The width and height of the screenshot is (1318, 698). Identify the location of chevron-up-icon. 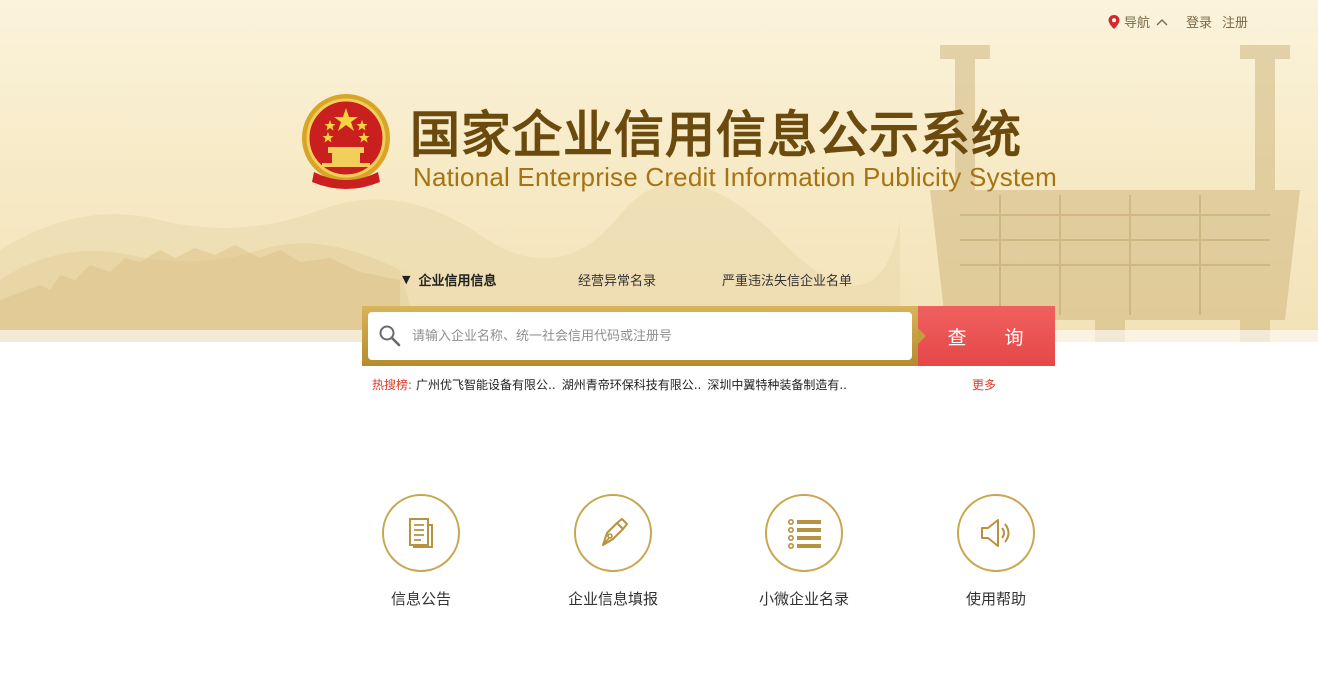
(1162, 21).